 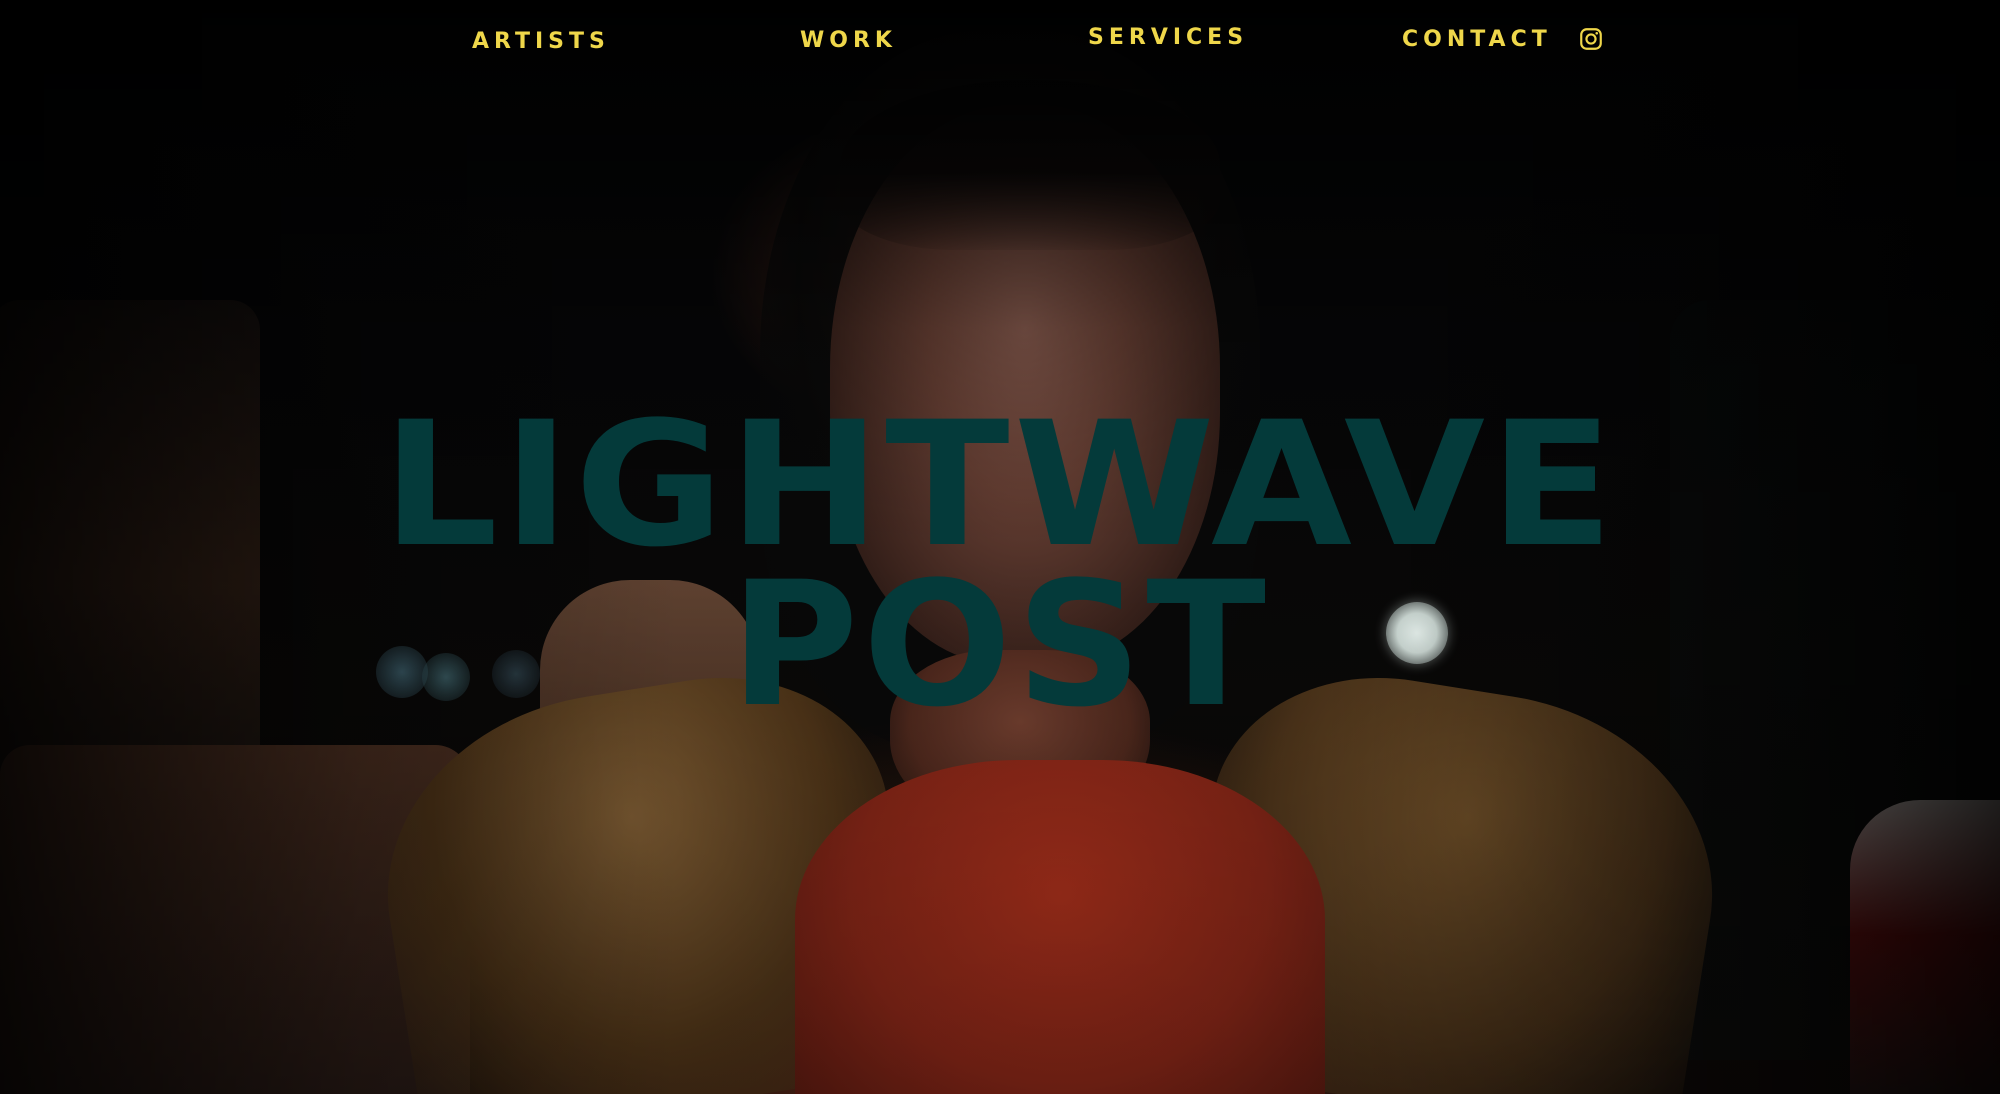 I want to click on instagram-icon, so click(x=1591, y=39).